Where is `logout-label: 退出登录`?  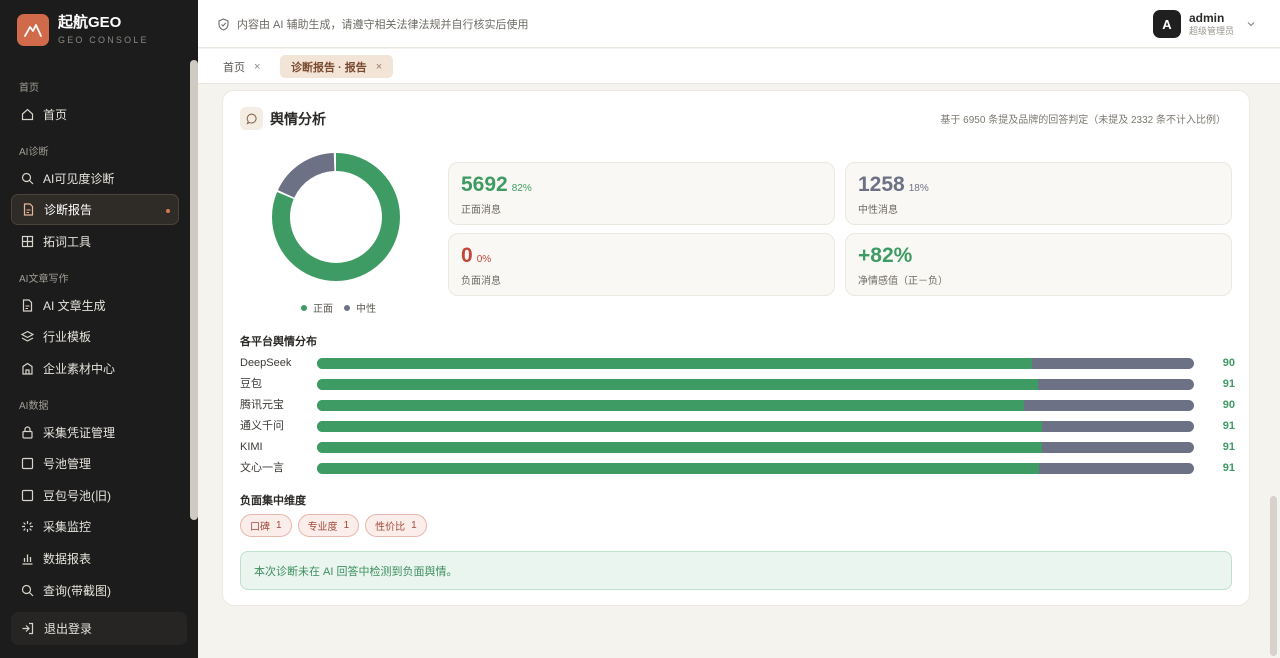 logout-label: 退出登录 is located at coordinates (68, 629).